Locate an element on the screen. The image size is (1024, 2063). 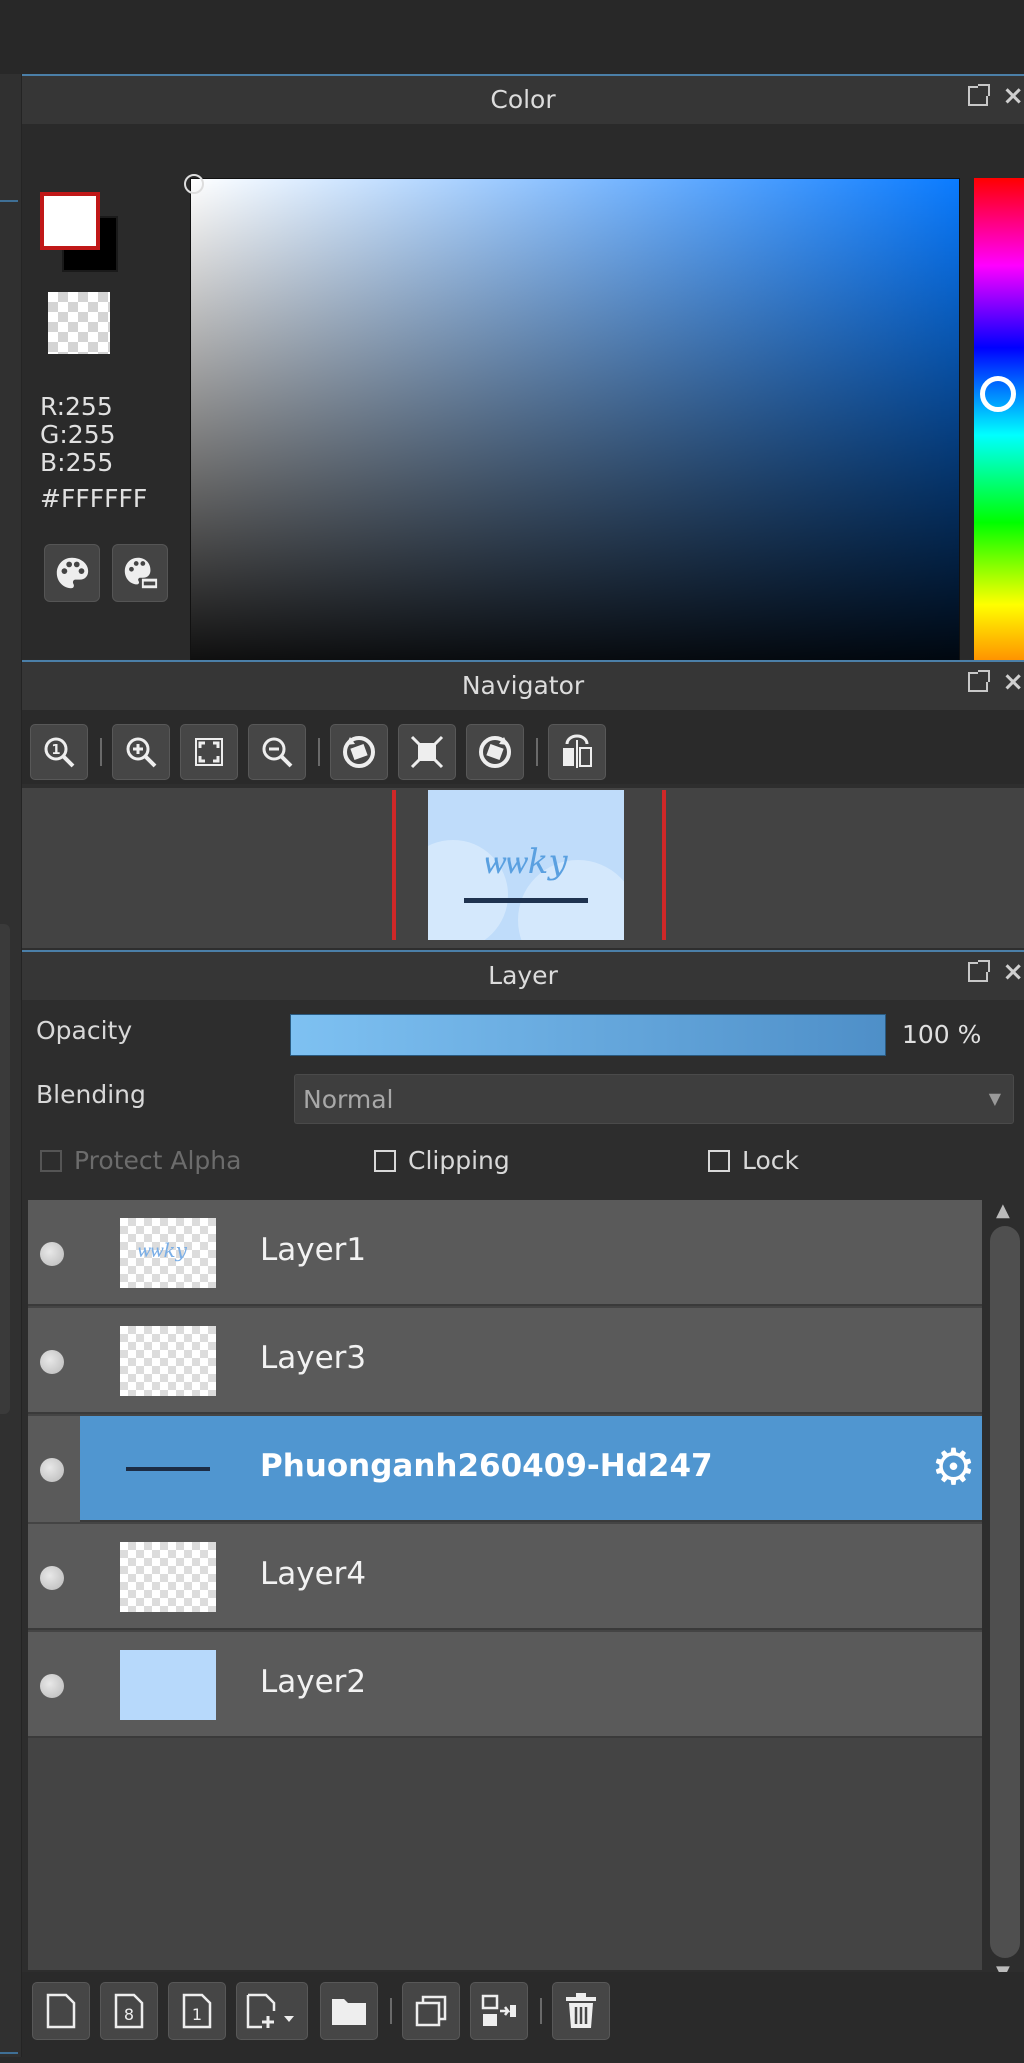
bottom-edge is located at coordinates (512, 2060).